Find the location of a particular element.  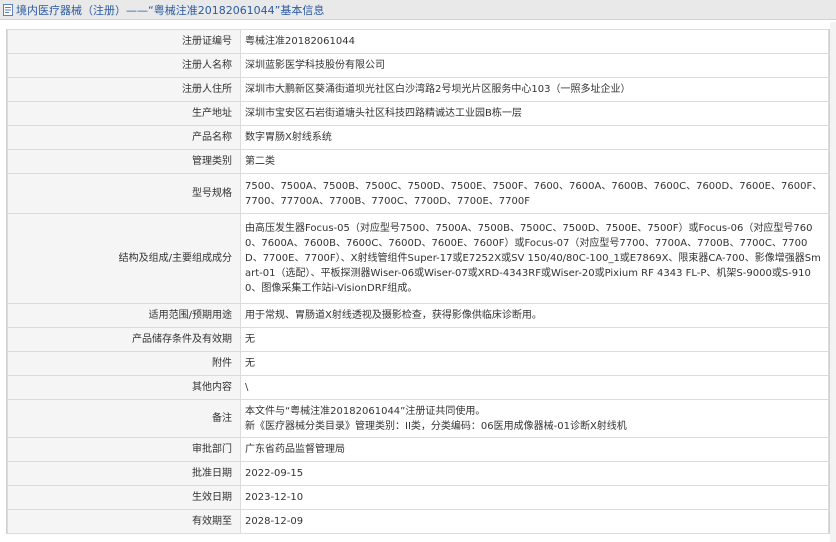

table-row: 批准日期 2022-09-15 is located at coordinates (418, 473).